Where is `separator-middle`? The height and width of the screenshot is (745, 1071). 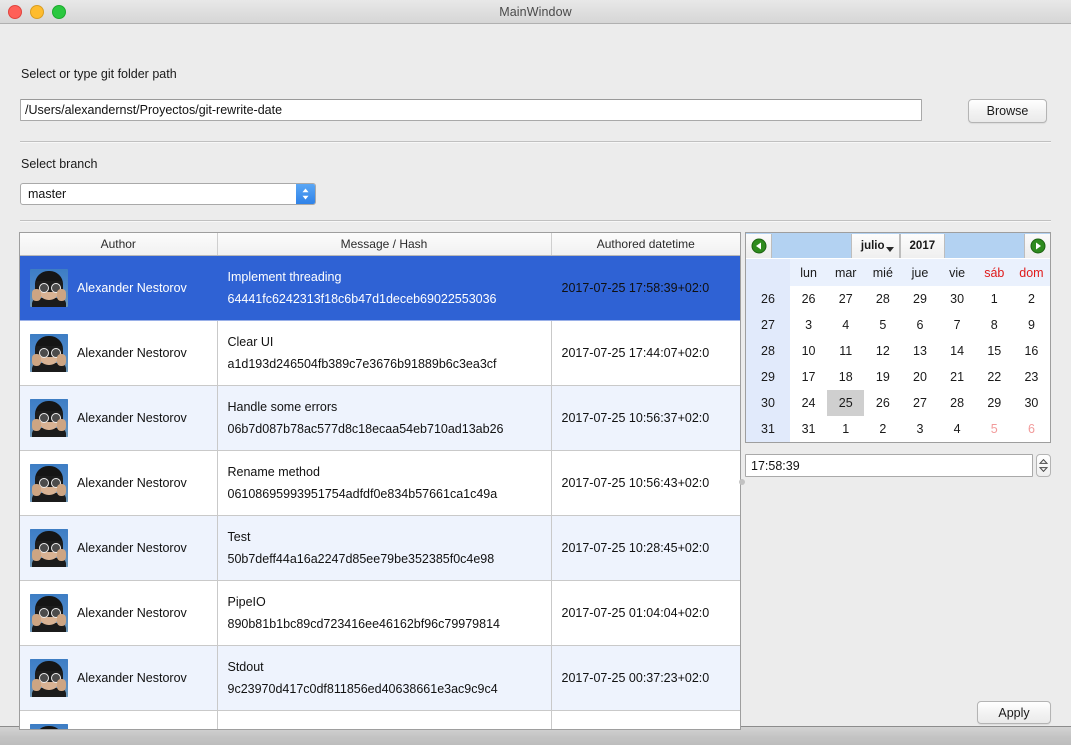 separator-middle is located at coordinates (535, 220).